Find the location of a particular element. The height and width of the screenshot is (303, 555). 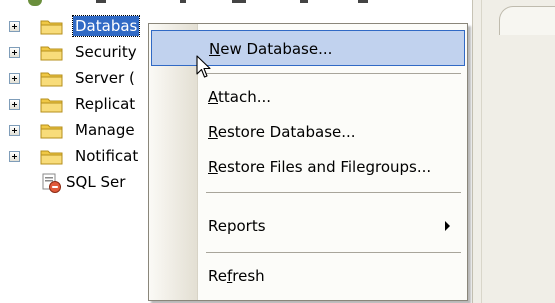

tree-node-label: Security is located at coordinates (106, 52).